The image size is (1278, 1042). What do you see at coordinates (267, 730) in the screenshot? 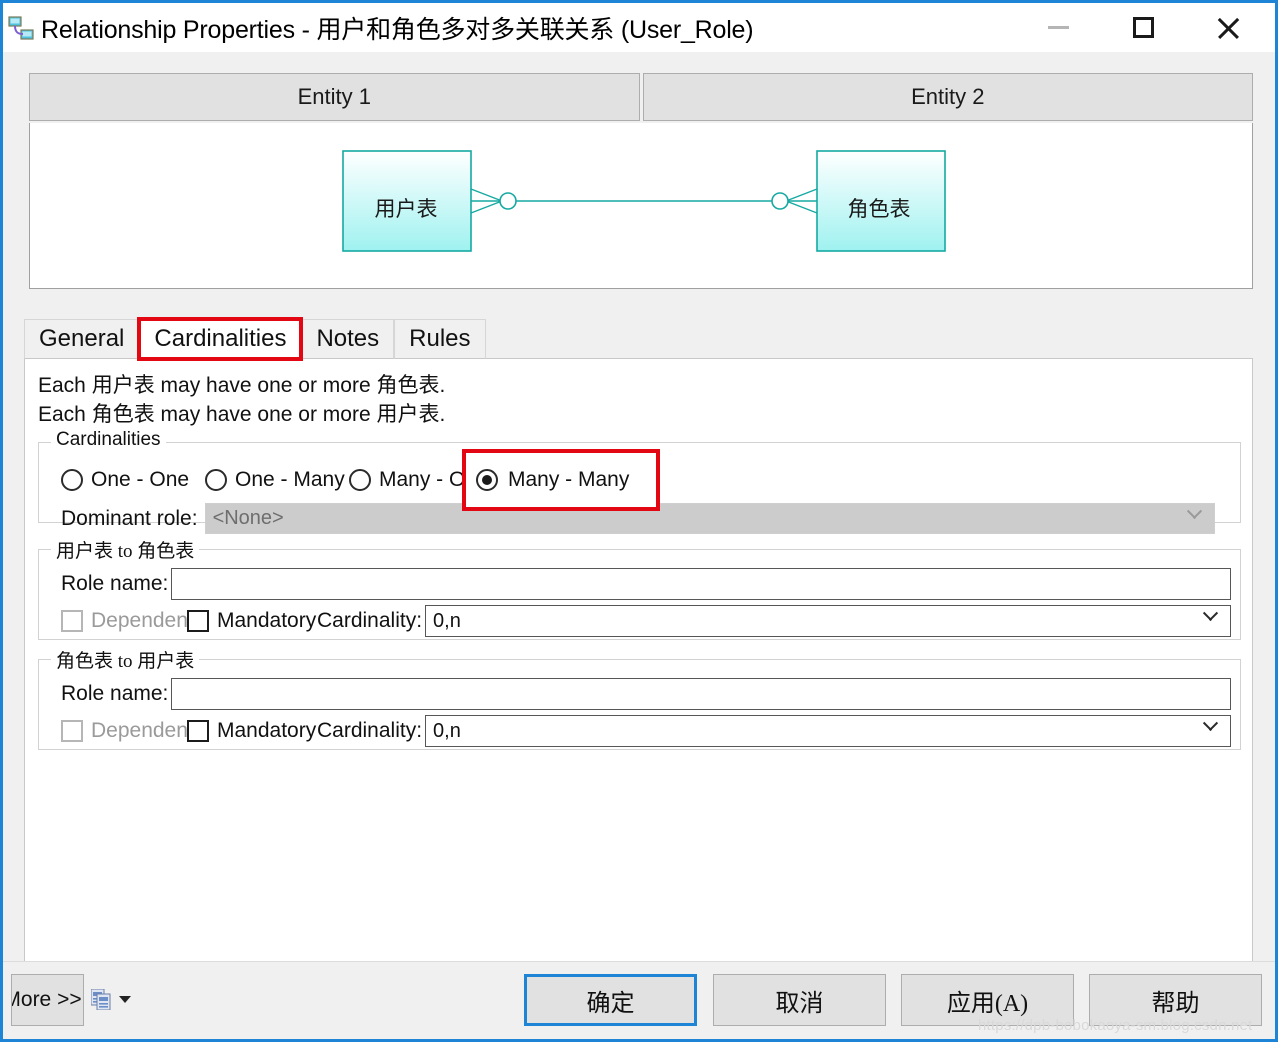
I see `role-b-mandatory-label: Mandatory` at bounding box center [267, 730].